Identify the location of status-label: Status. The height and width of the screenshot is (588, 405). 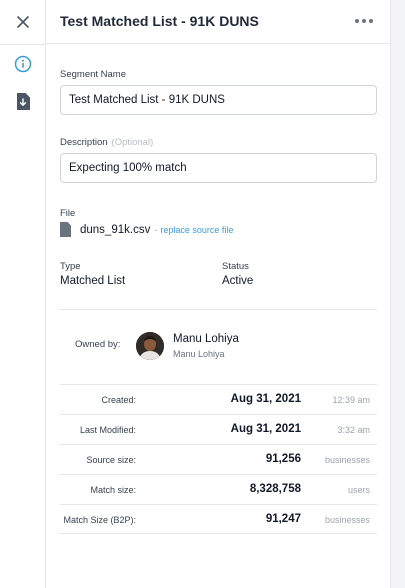
(235, 266).